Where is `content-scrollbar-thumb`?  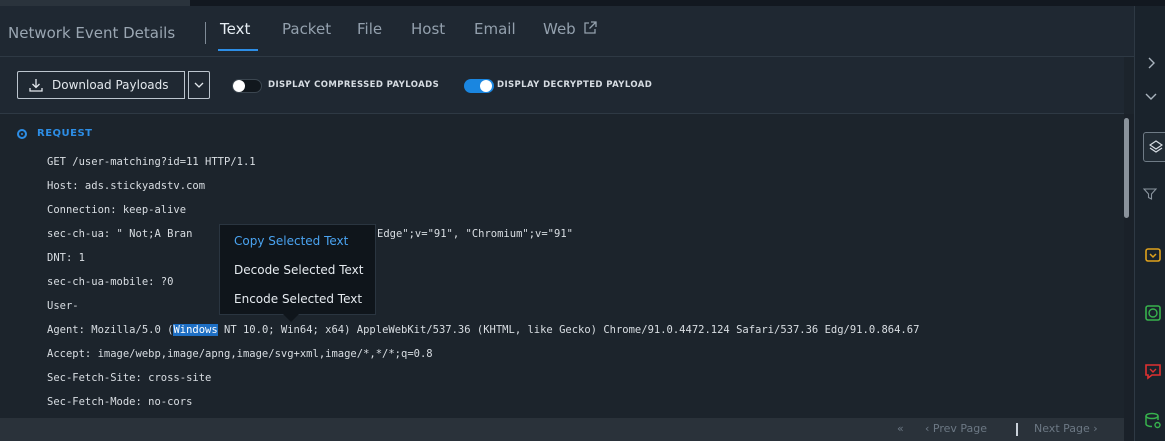 content-scrollbar-thumb is located at coordinates (1126, 168).